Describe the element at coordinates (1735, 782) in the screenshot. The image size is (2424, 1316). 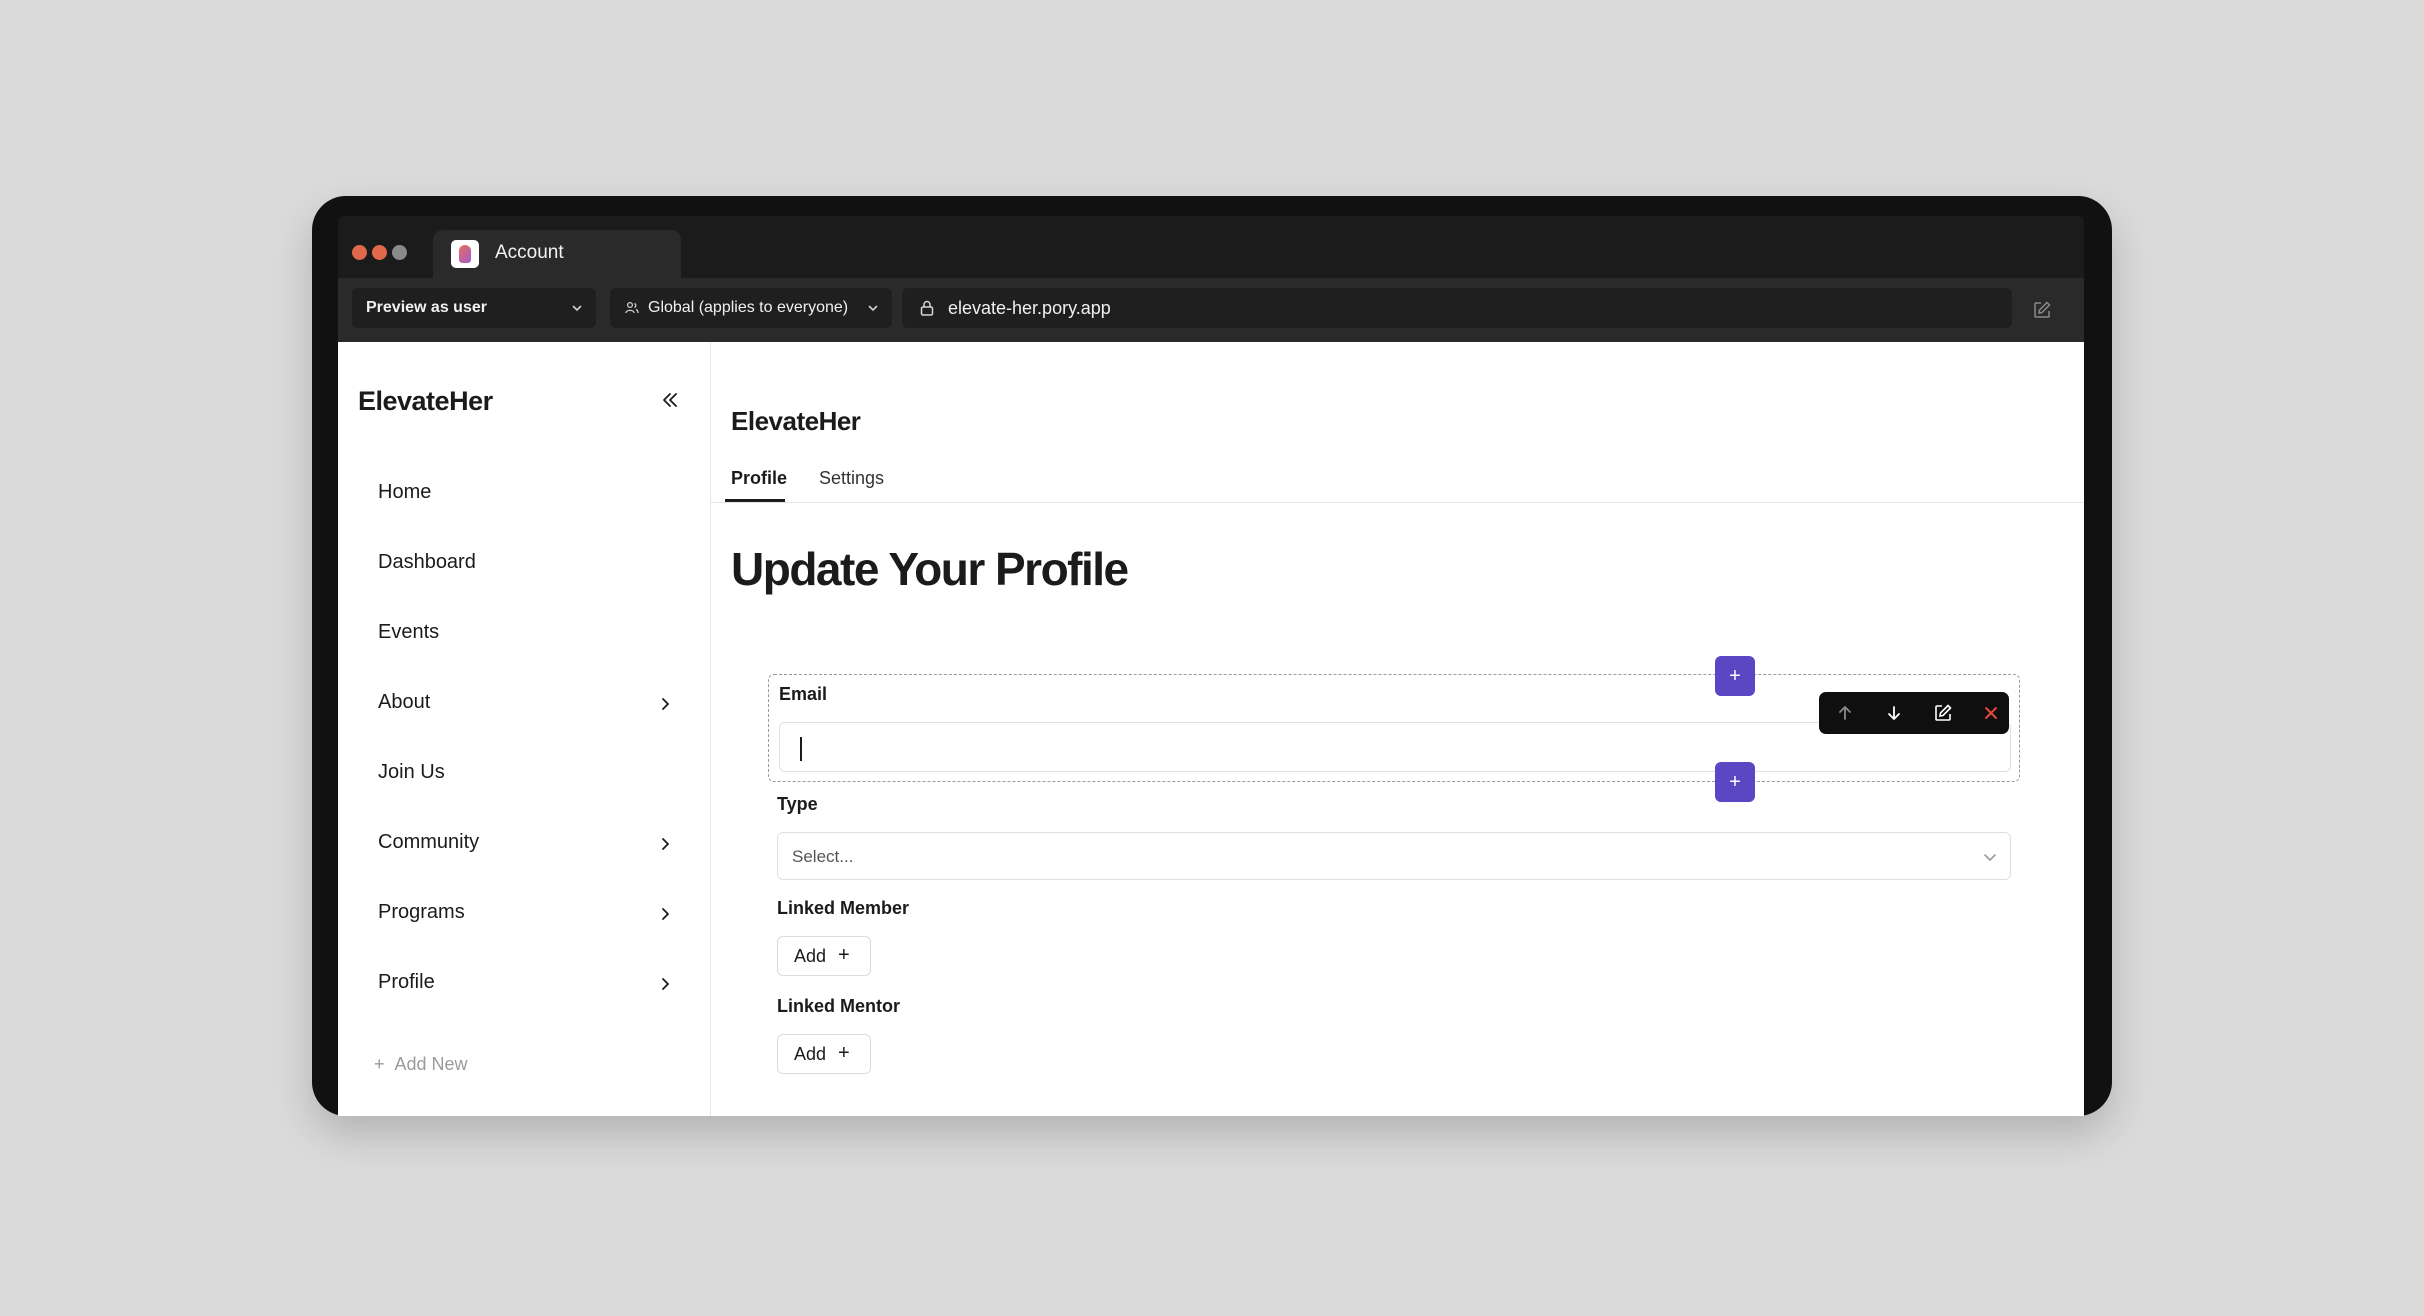
I see `insert-block-below-button: +` at that location.